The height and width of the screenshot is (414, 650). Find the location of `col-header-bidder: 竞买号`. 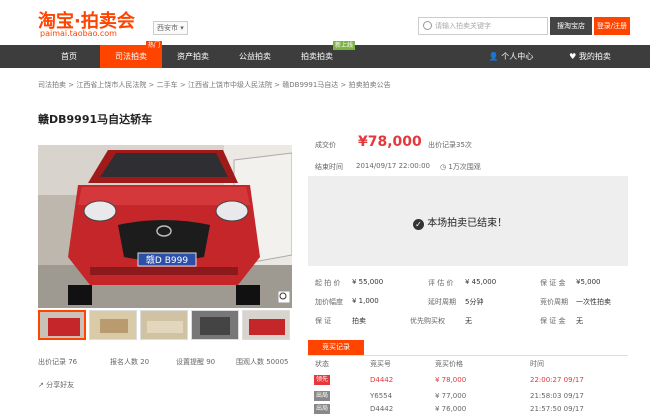

col-header-bidder: 竞买号 is located at coordinates (380, 364).